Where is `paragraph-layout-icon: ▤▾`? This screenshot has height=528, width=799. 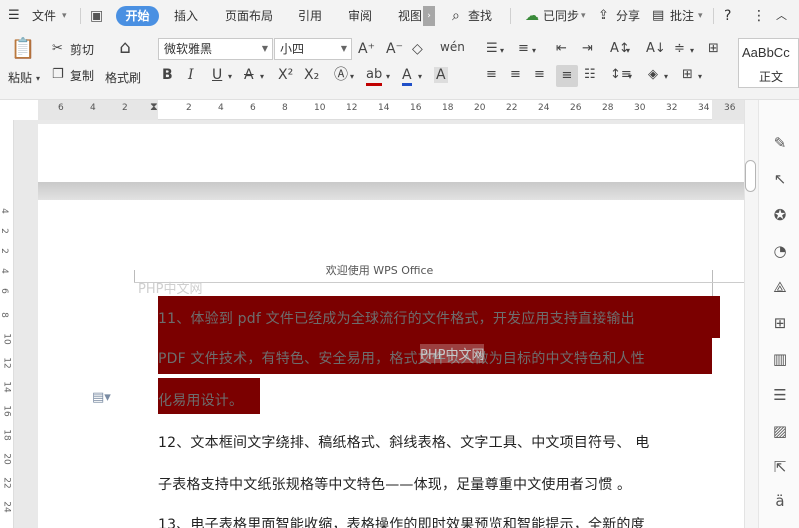
paragraph-layout-icon: ▤▾ is located at coordinates (101, 397).